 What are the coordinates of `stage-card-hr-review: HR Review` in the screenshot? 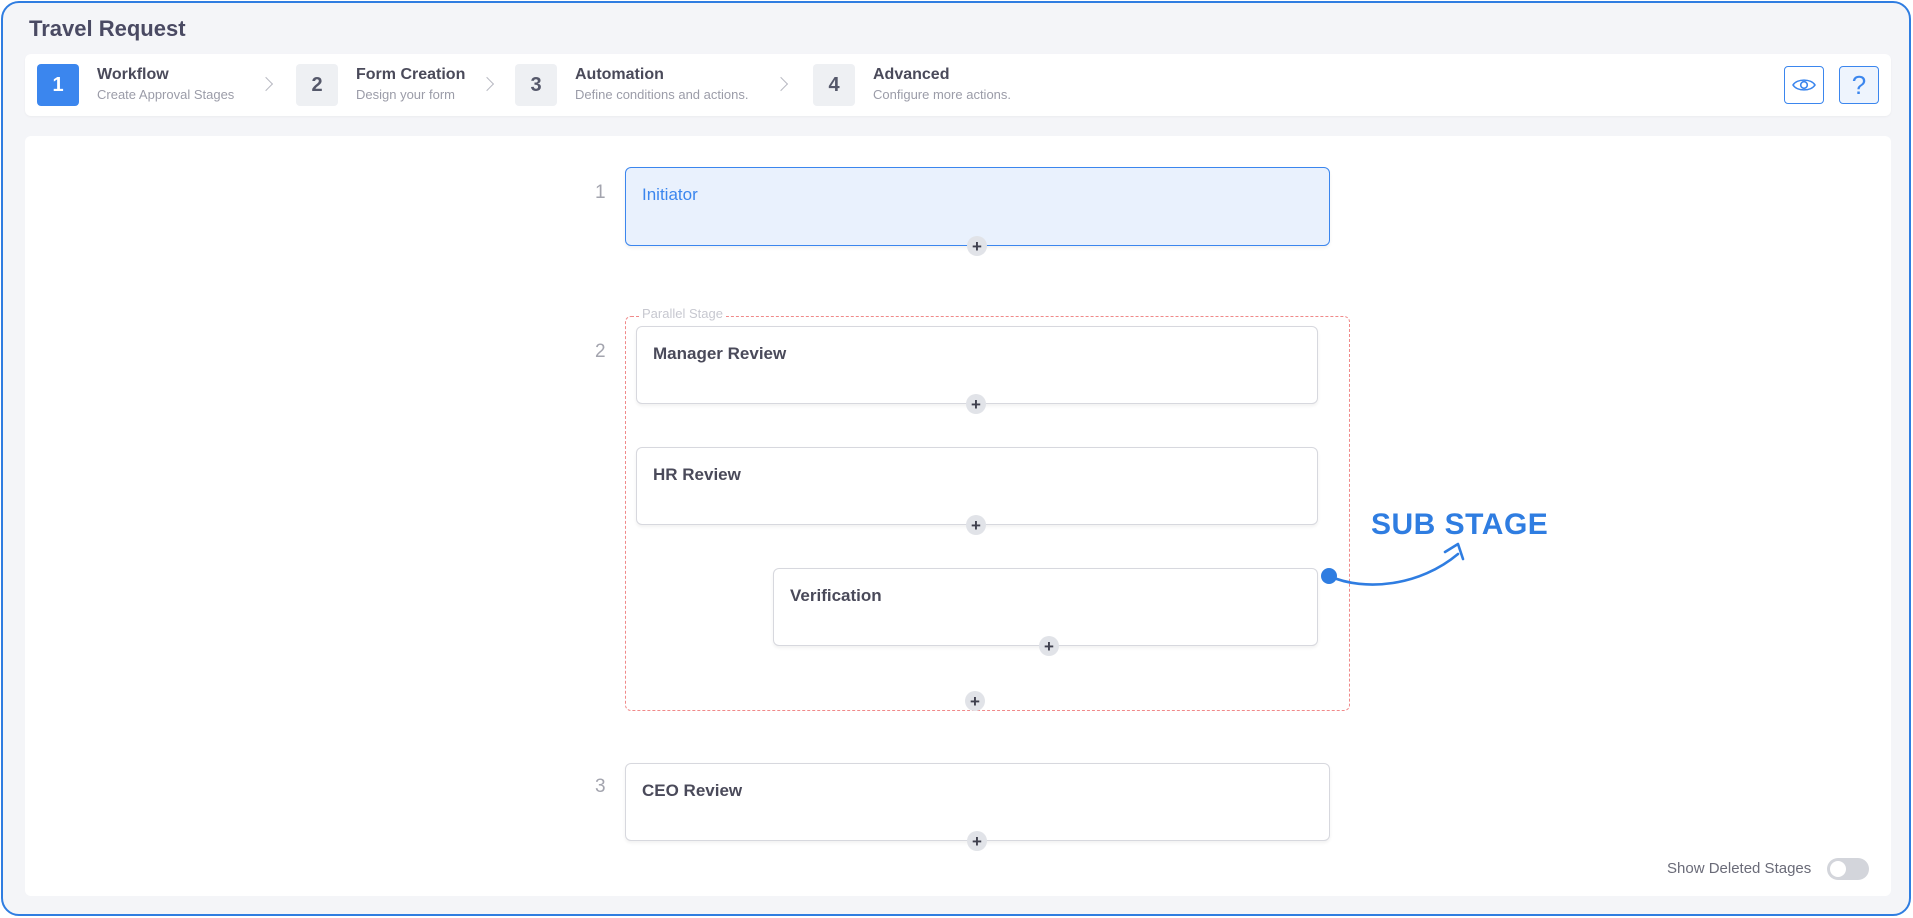 It's located at (977, 486).